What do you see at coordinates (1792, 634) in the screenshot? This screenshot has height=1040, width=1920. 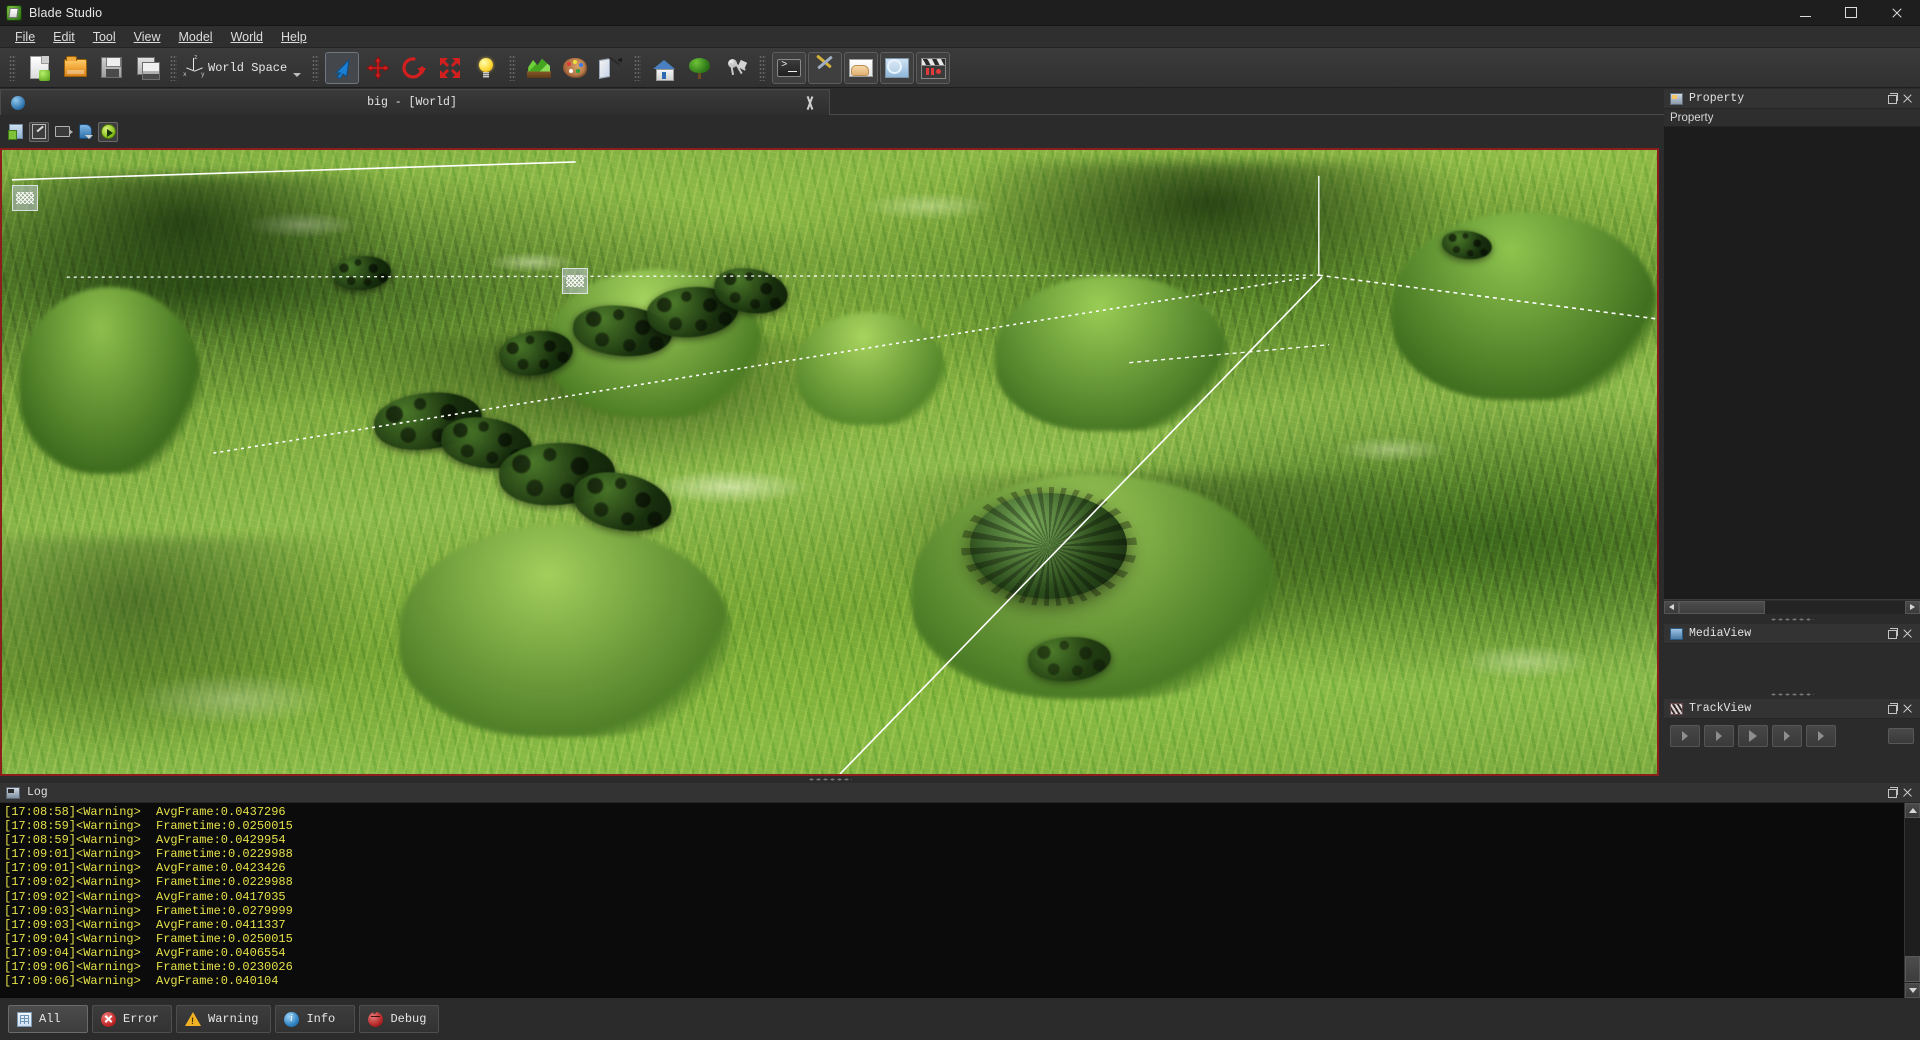 I see `mediaview-panel-header: MediaView` at bounding box center [1792, 634].